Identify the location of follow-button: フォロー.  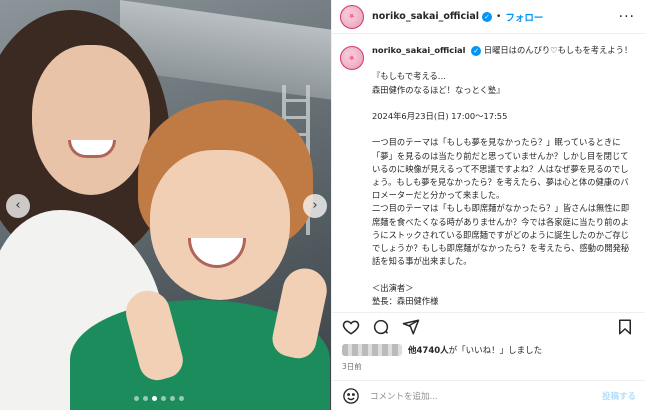
(524, 17).